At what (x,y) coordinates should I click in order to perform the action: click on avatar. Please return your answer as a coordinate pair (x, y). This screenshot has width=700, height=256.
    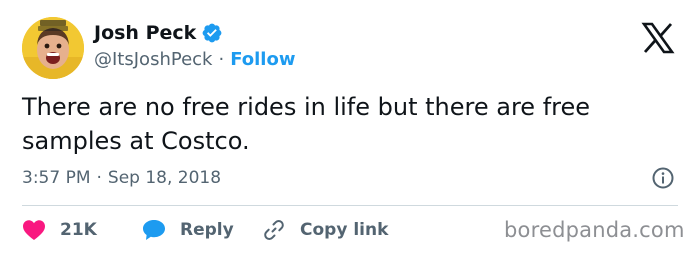
    Looking at the image, I should click on (53, 48).